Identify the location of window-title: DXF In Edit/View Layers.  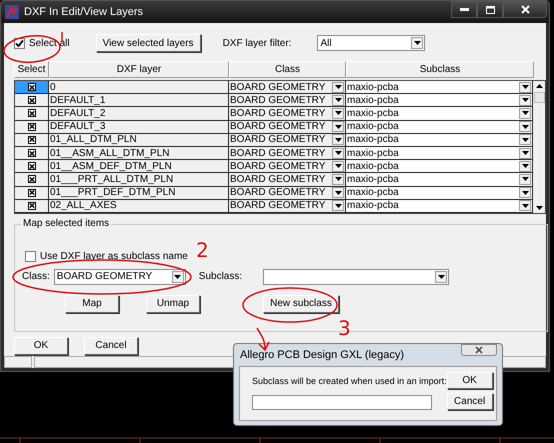
(84, 12).